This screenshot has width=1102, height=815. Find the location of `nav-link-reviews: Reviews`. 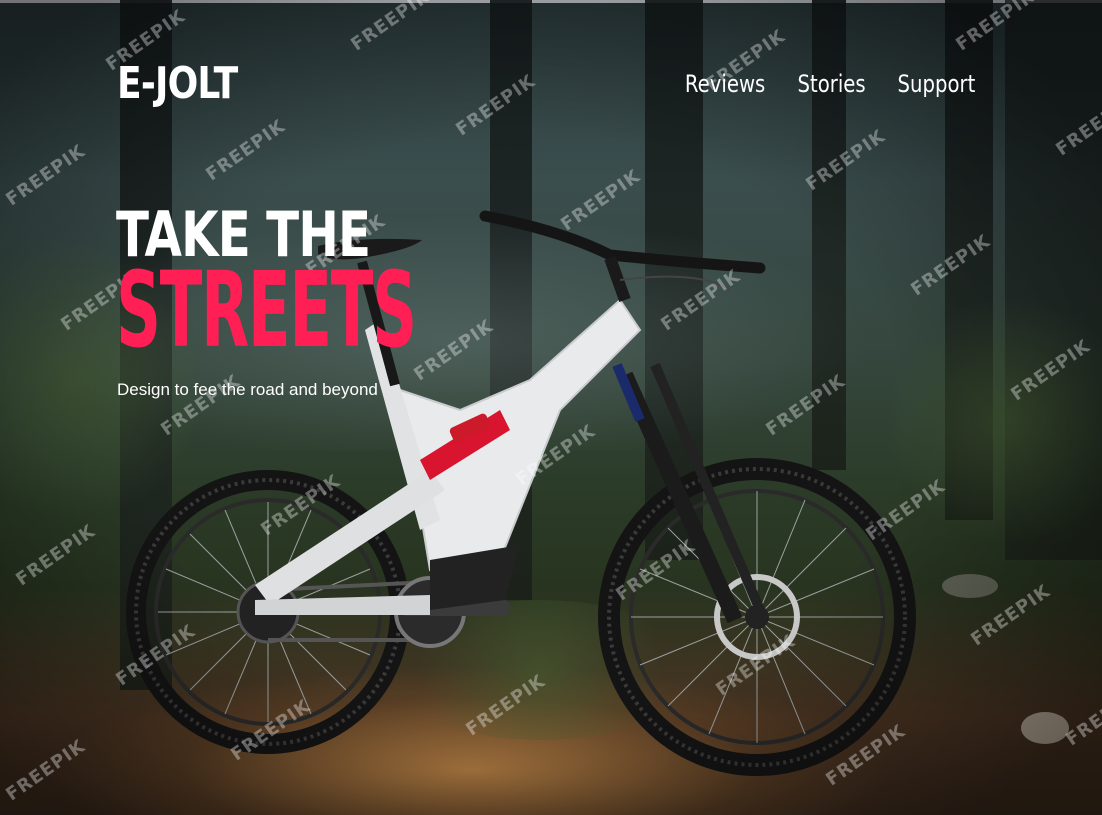

nav-link-reviews: Reviews is located at coordinates (725, 84).